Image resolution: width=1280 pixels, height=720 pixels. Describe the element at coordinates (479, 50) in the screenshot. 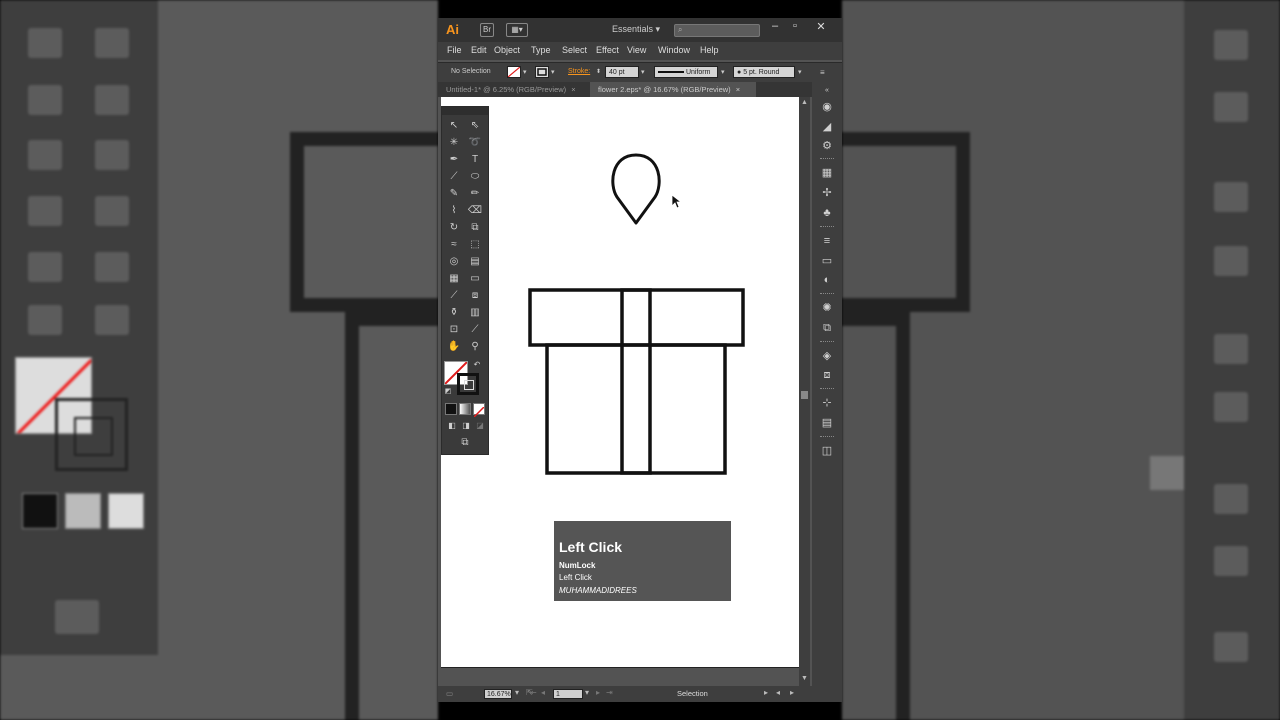

I see `menu-edit: Edit` at that location.